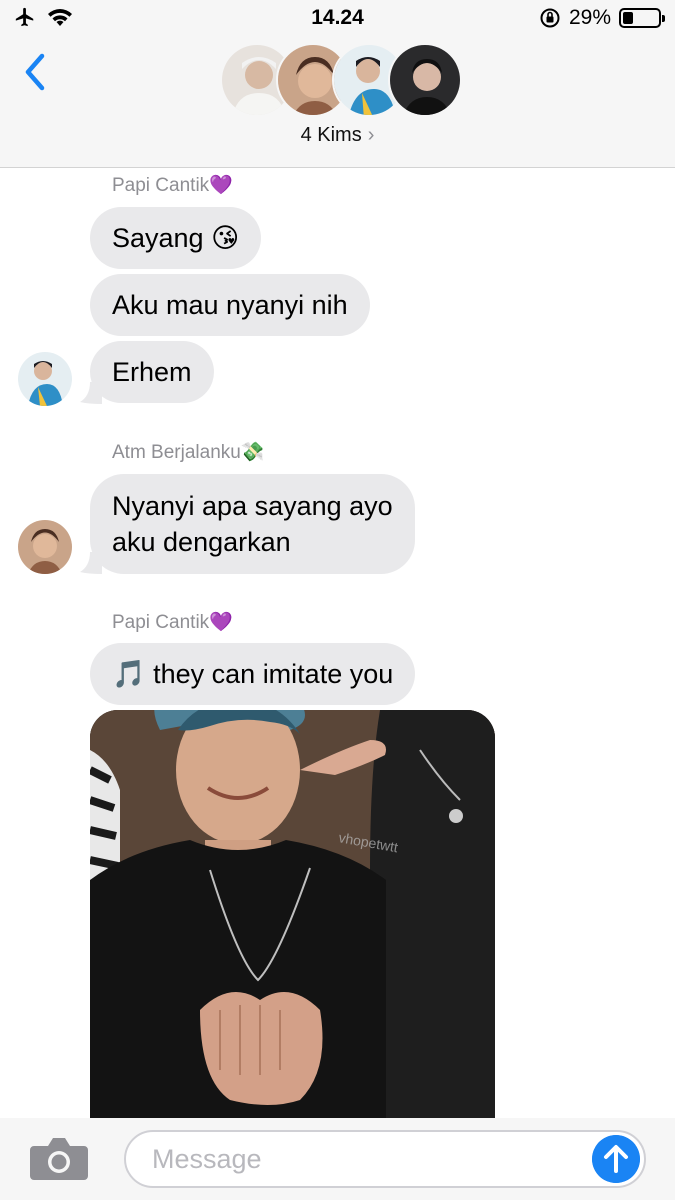 The image size is (675, 1200). What do you see at coordinates (337, 20) in the screenshot?
I see `status-bar: 14.24 29%` at bounding box center [337, 20].